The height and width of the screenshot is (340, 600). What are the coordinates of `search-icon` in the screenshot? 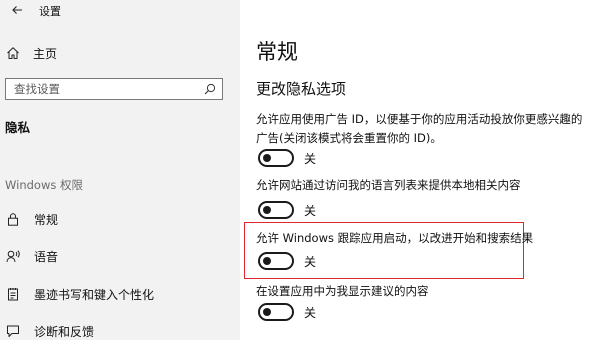 It's located at (210, 89).